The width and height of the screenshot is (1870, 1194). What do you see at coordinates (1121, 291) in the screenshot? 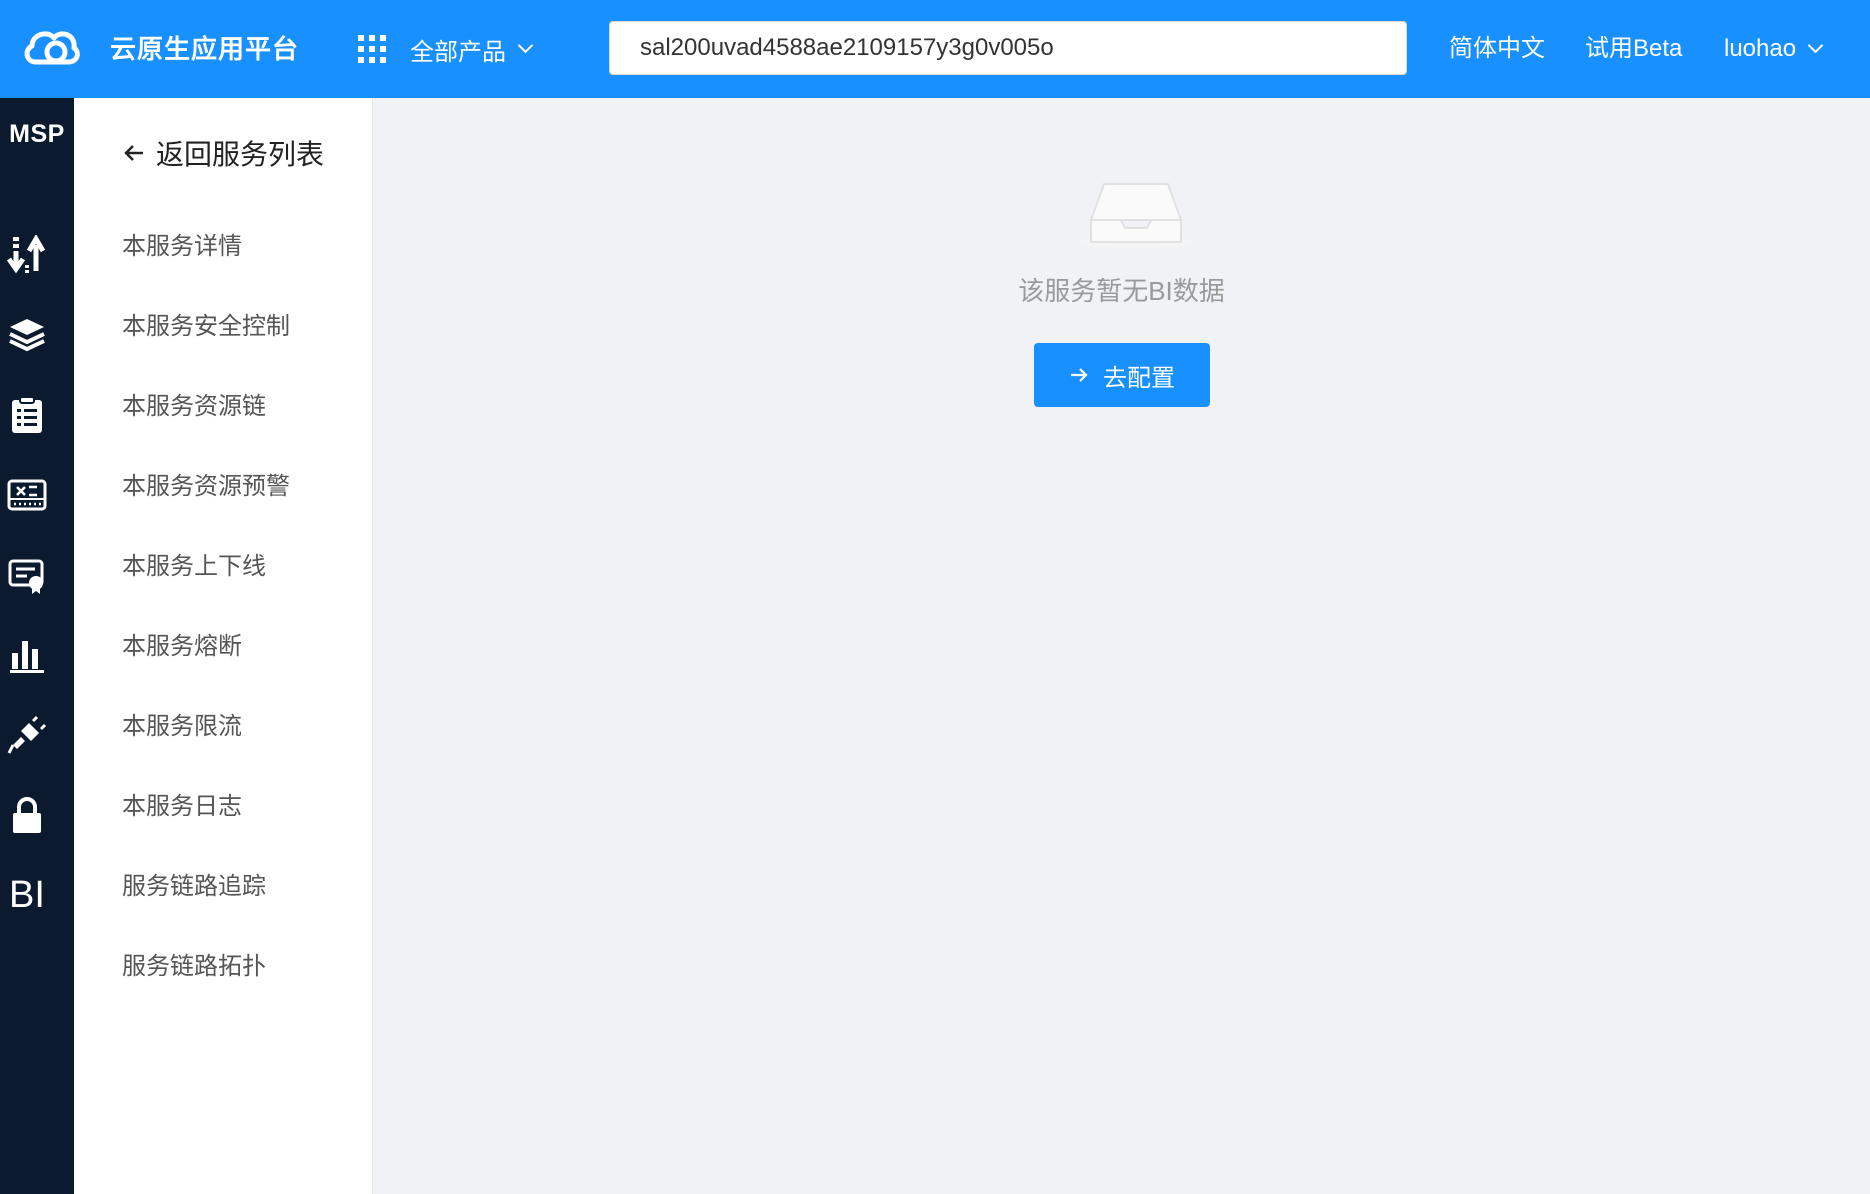
I see `empty-state-text: 该服务暂无BI数据` at bounding box center [1121, 291].